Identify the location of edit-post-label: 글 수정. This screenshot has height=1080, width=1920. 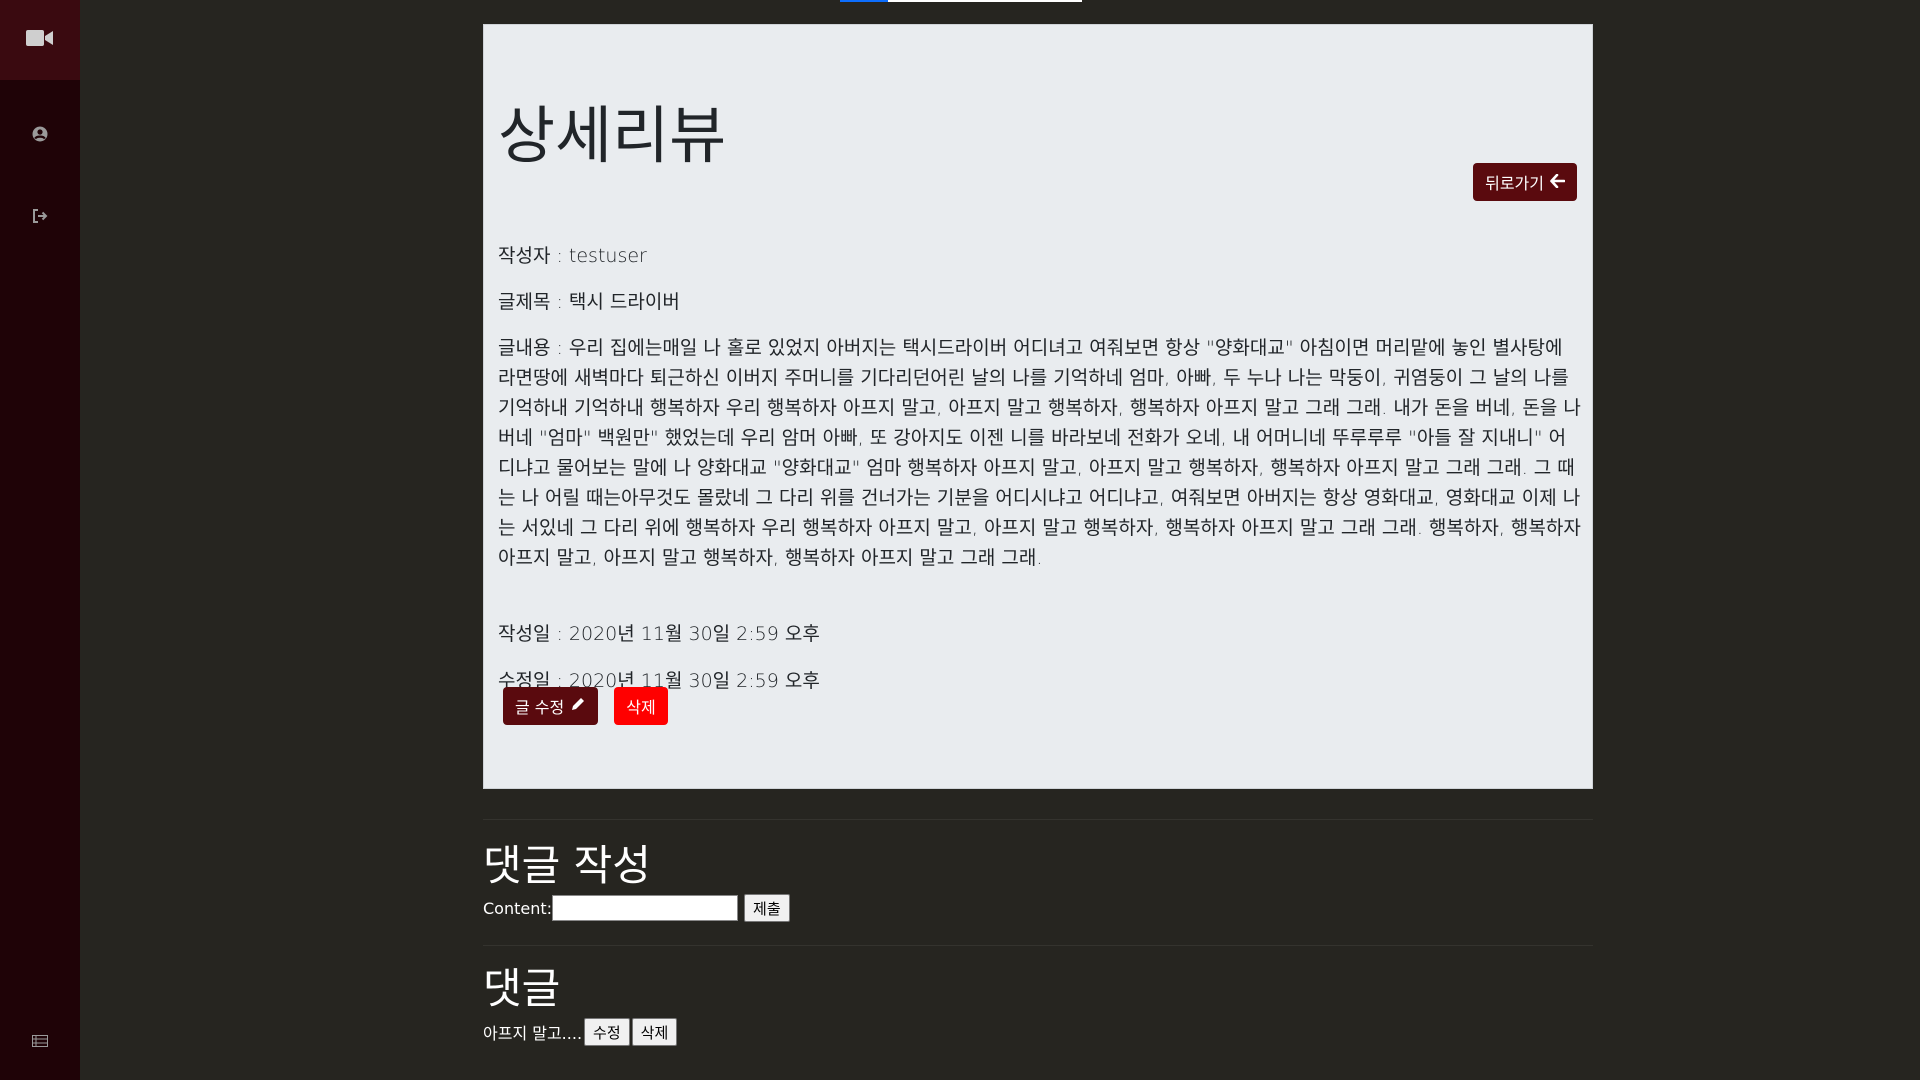
(540, 707).